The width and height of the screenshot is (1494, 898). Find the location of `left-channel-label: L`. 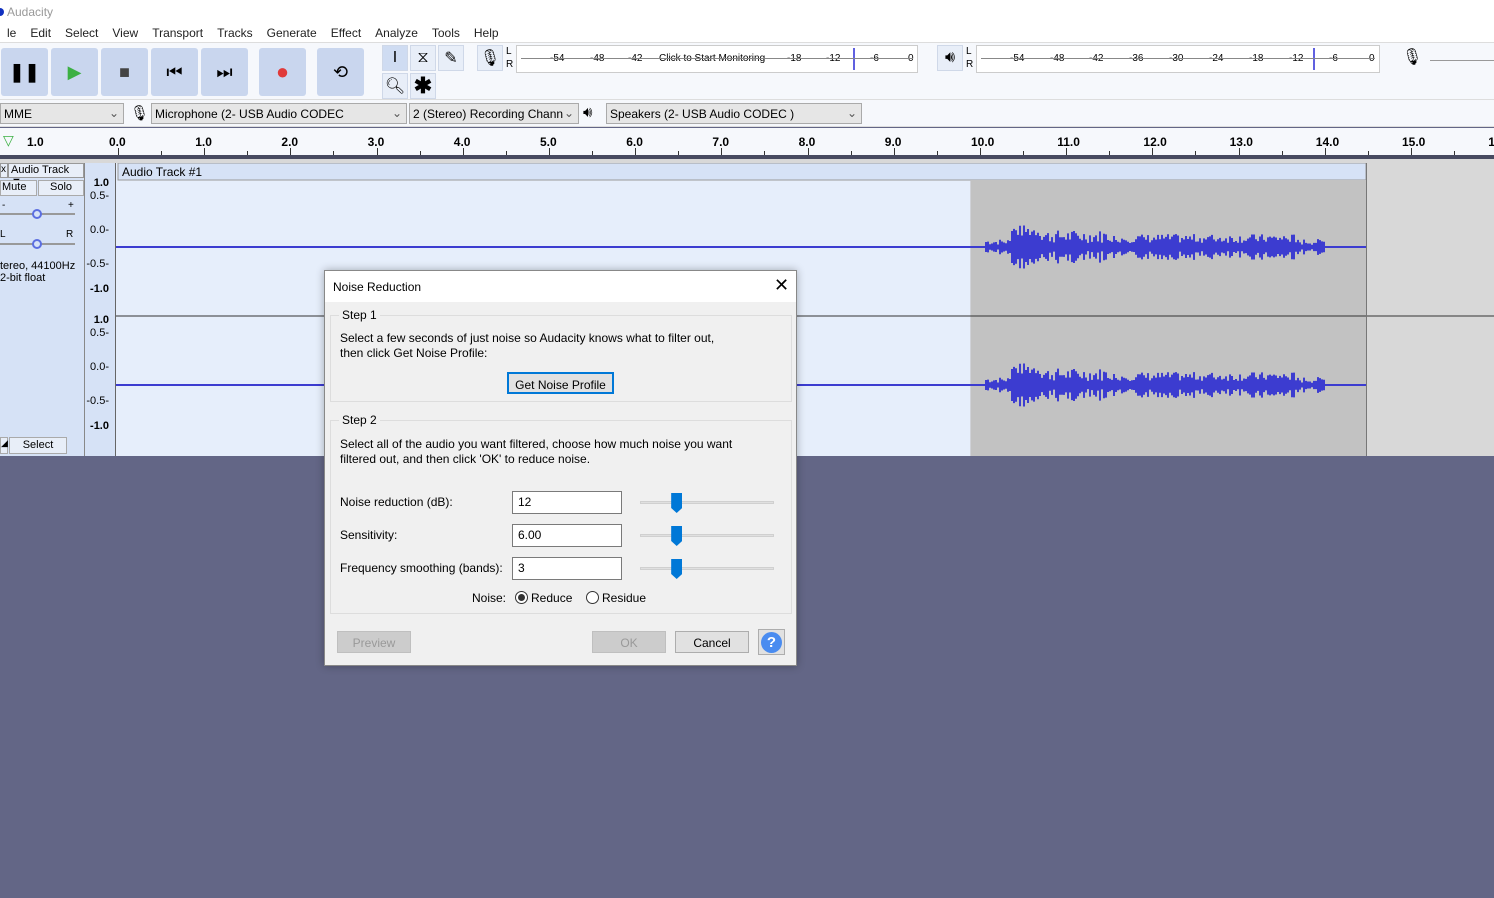

left-channel-label: L is located at coordinates (509, 51).